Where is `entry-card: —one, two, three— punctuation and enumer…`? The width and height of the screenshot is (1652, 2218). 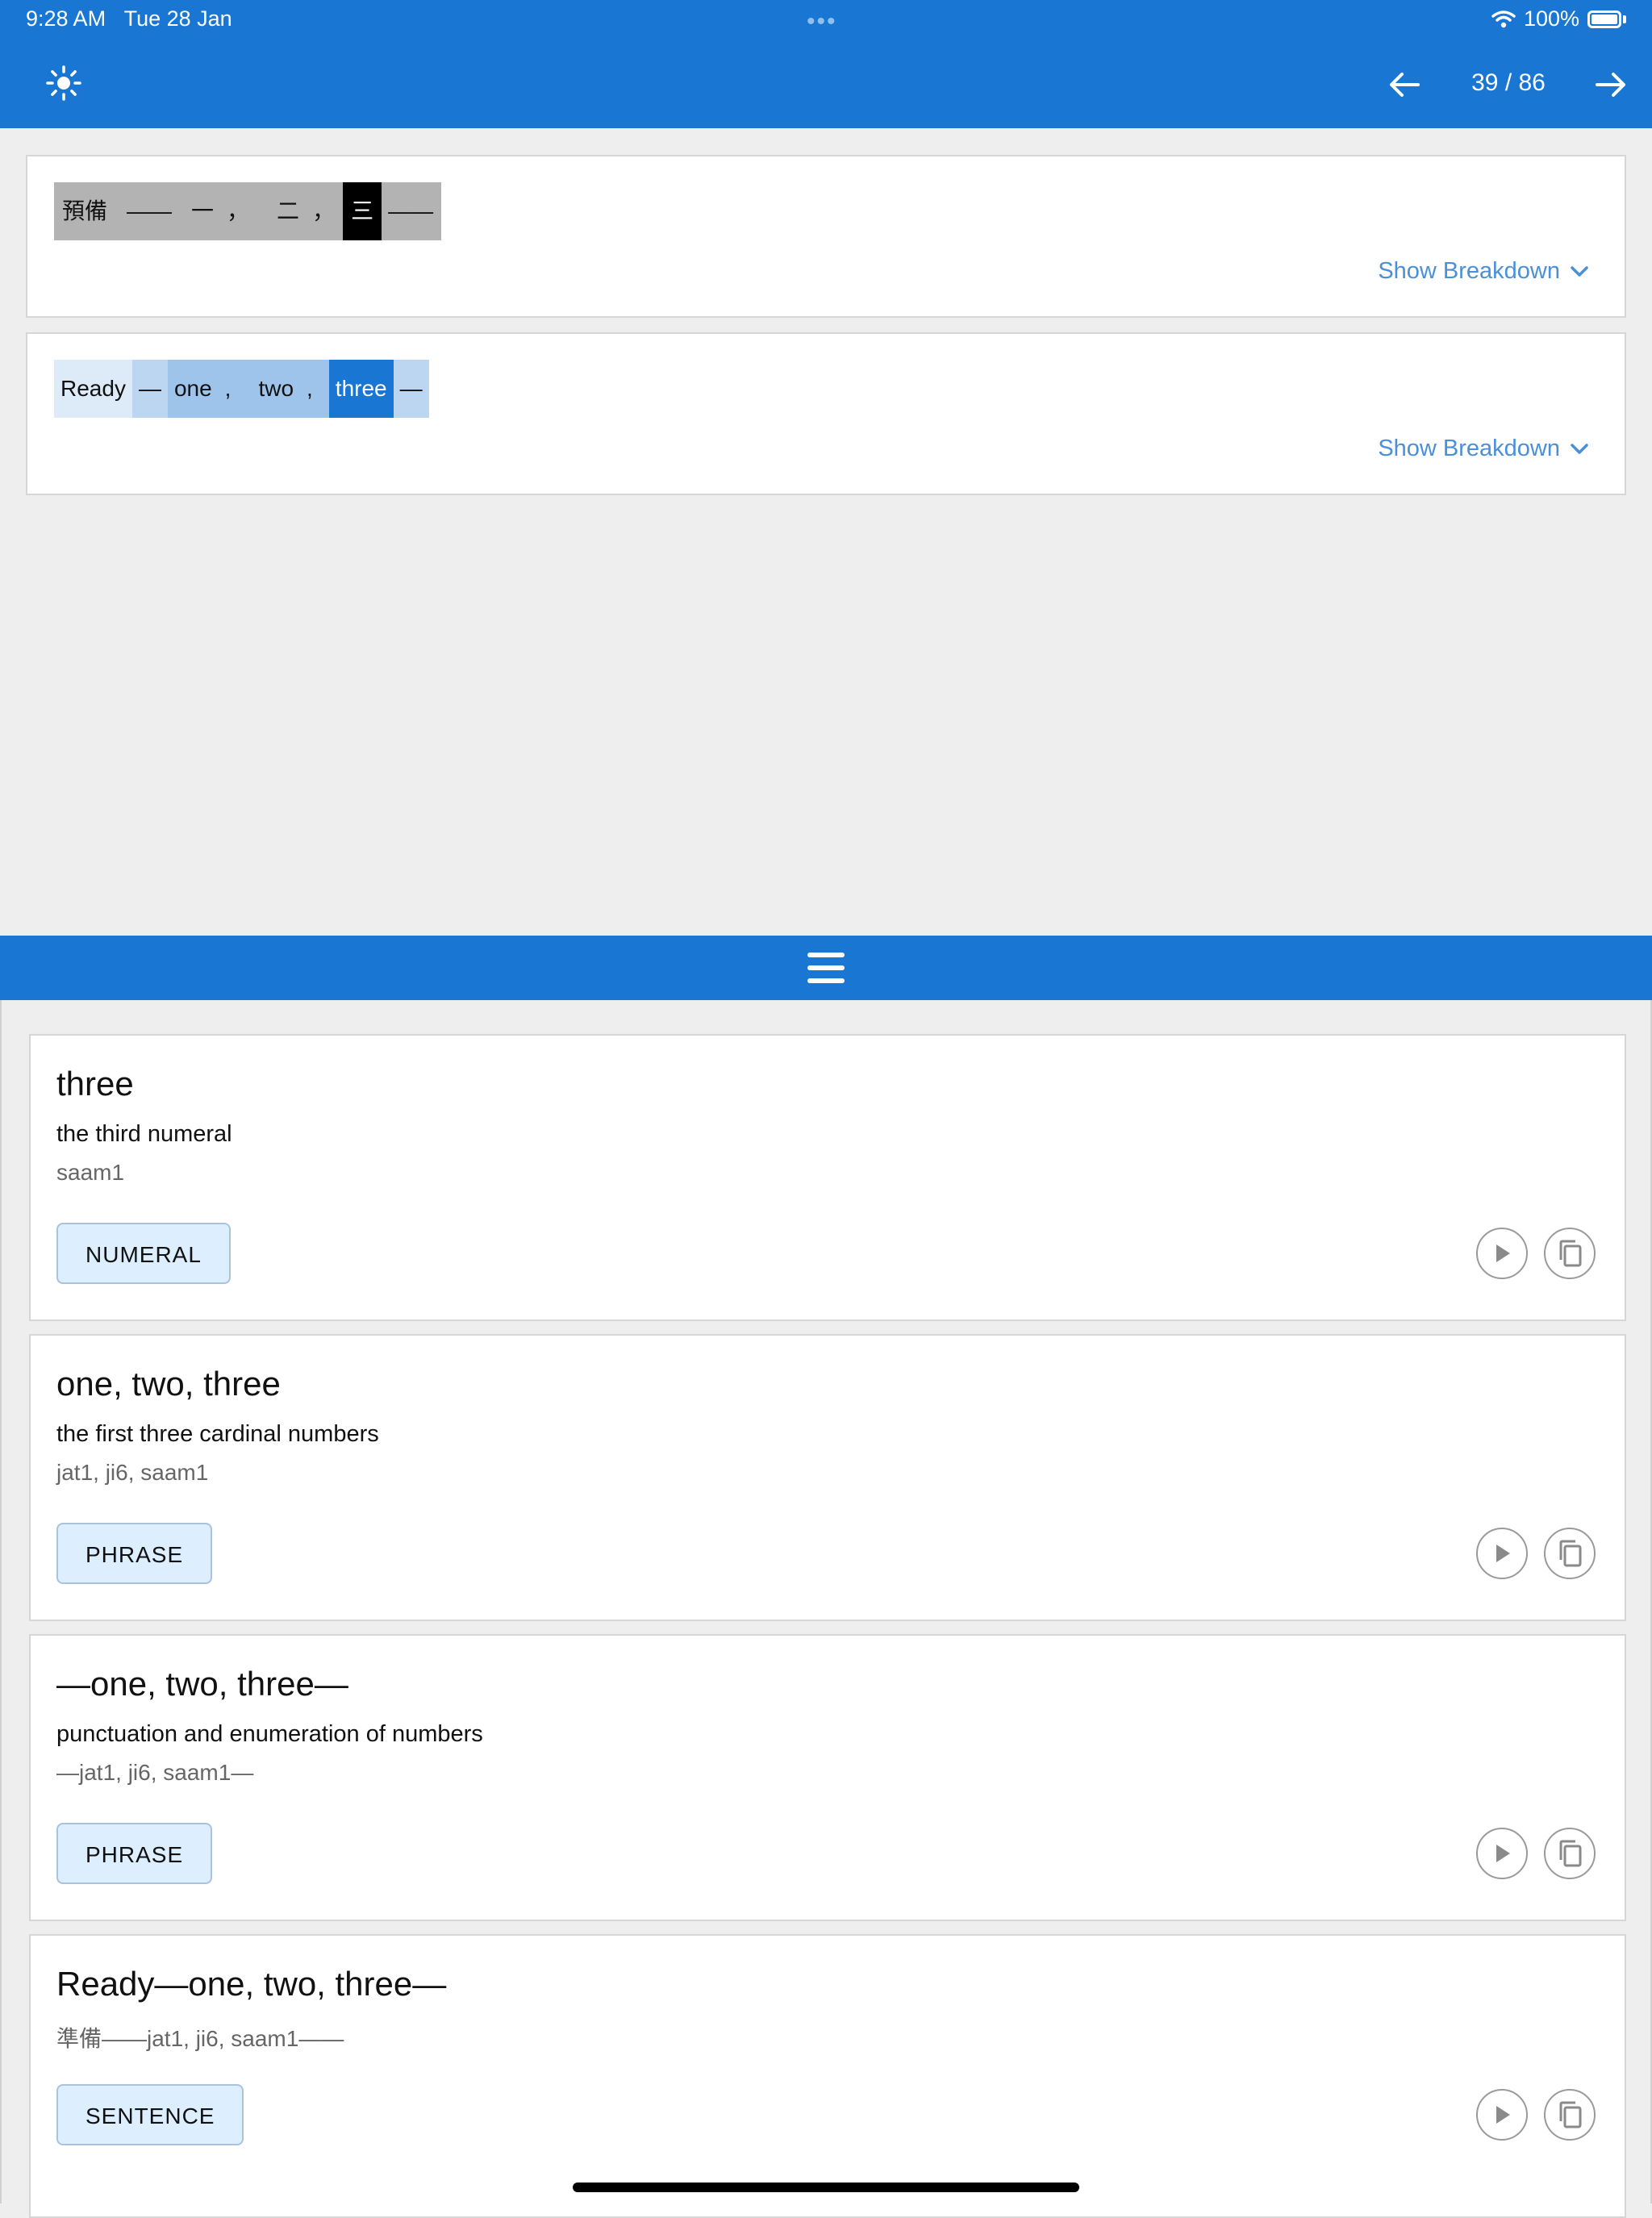 entry-card: —one, two, three— punctuation and enumer… is located at coordinates (827, 1778).